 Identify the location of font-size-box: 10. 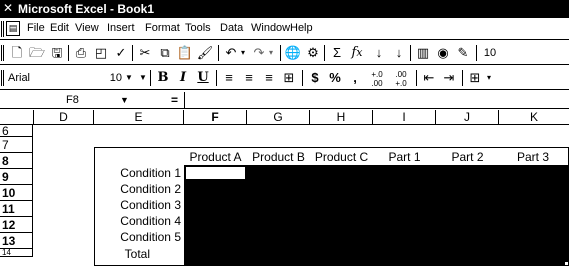
(109, 78).